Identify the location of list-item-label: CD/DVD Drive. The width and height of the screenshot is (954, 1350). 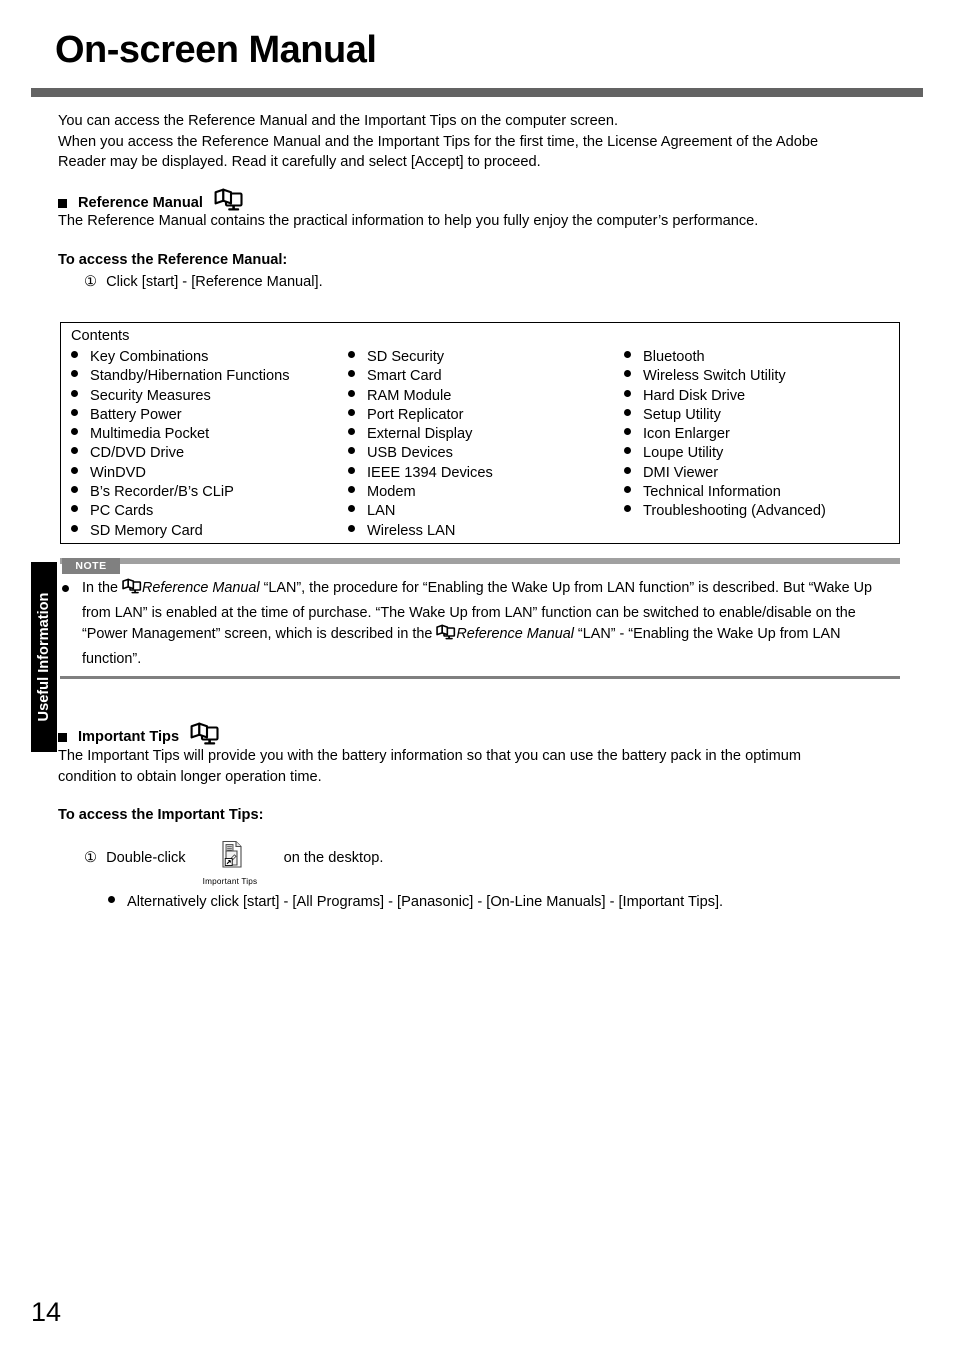
(137, 453).